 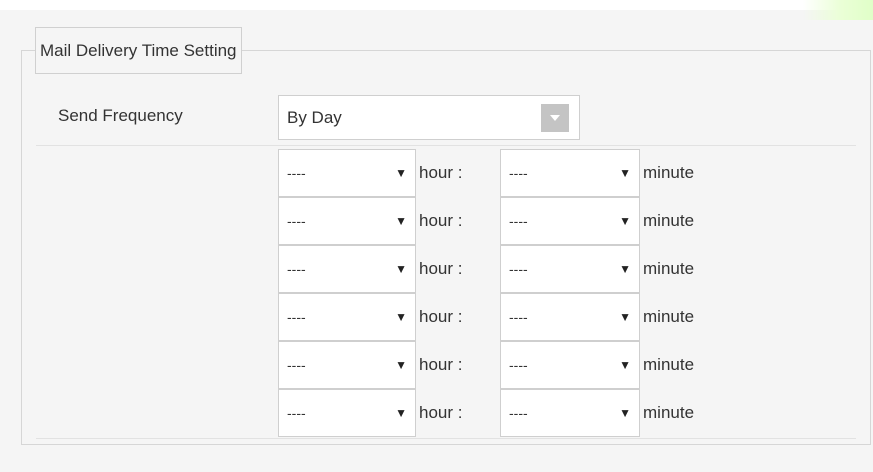 I want to click on chevron-down-icon, so click(x=555, y=117).